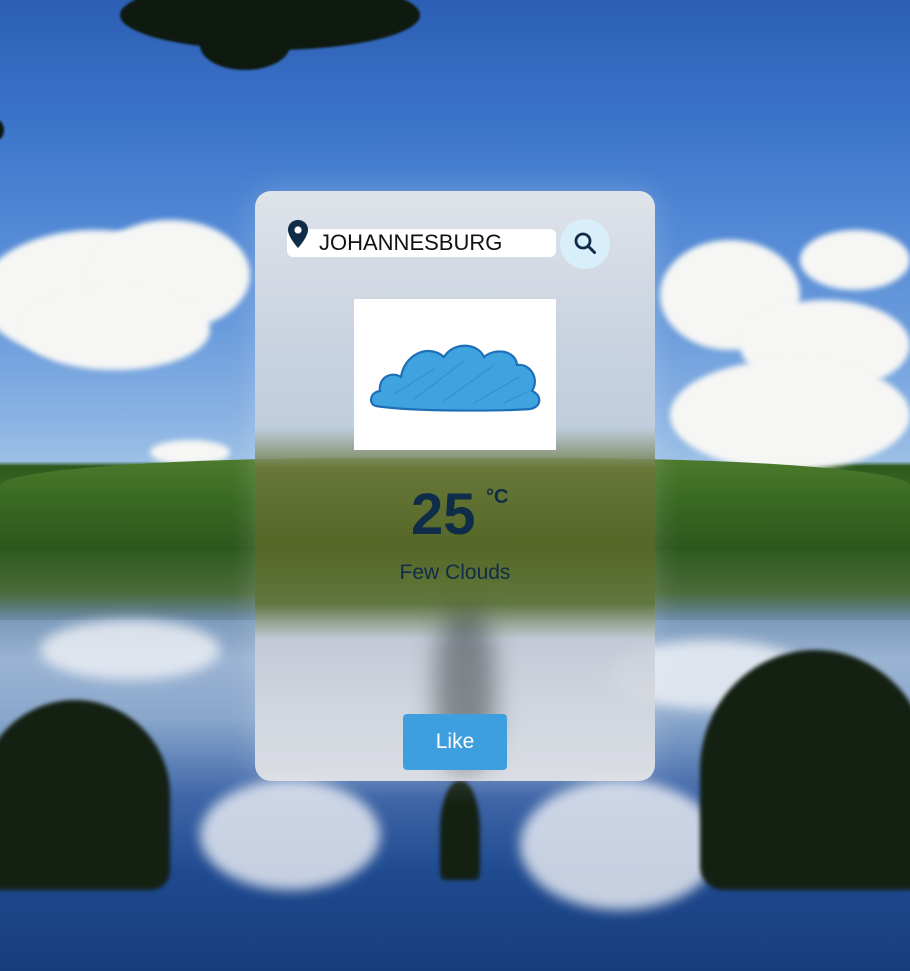 The height and width of the screenshot is (971, 910). I want to click on search-button, so click(585, 244).